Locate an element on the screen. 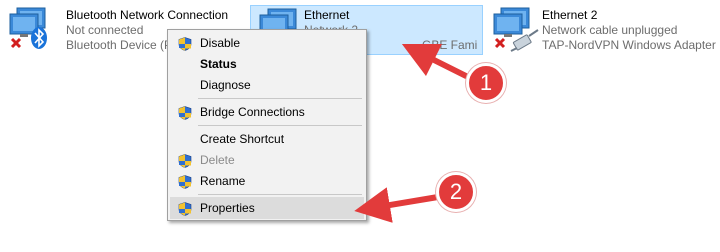 Image resolution: width=720 pixels, height=252 pixels. callout-badge-2: 2 is located at coordinates (456, 192).